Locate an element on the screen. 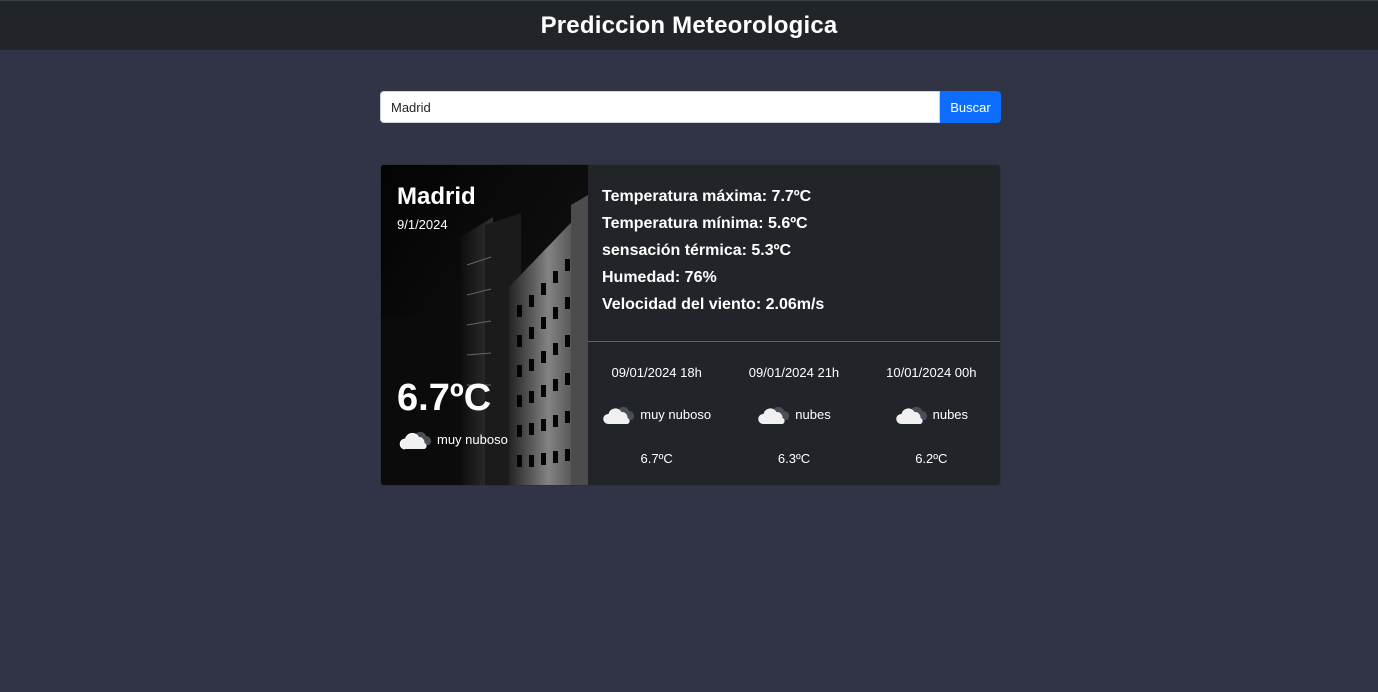 The height and width of the screenshot is (692, 1378). humidity: Humedad: 76% is located at coordinates (659, 277).